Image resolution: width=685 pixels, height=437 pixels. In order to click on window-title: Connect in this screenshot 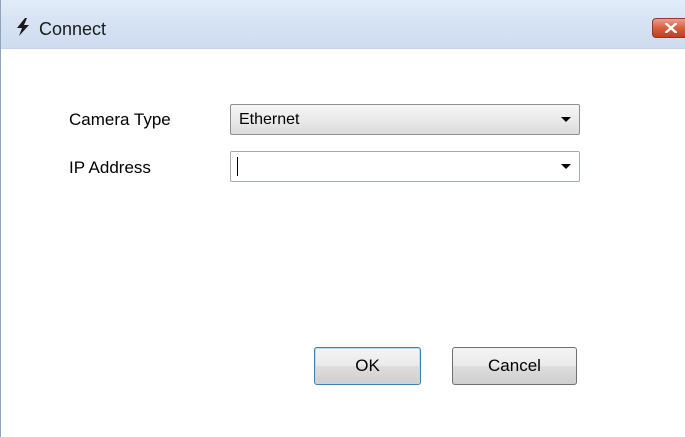, I will do `click(73, 29)`.